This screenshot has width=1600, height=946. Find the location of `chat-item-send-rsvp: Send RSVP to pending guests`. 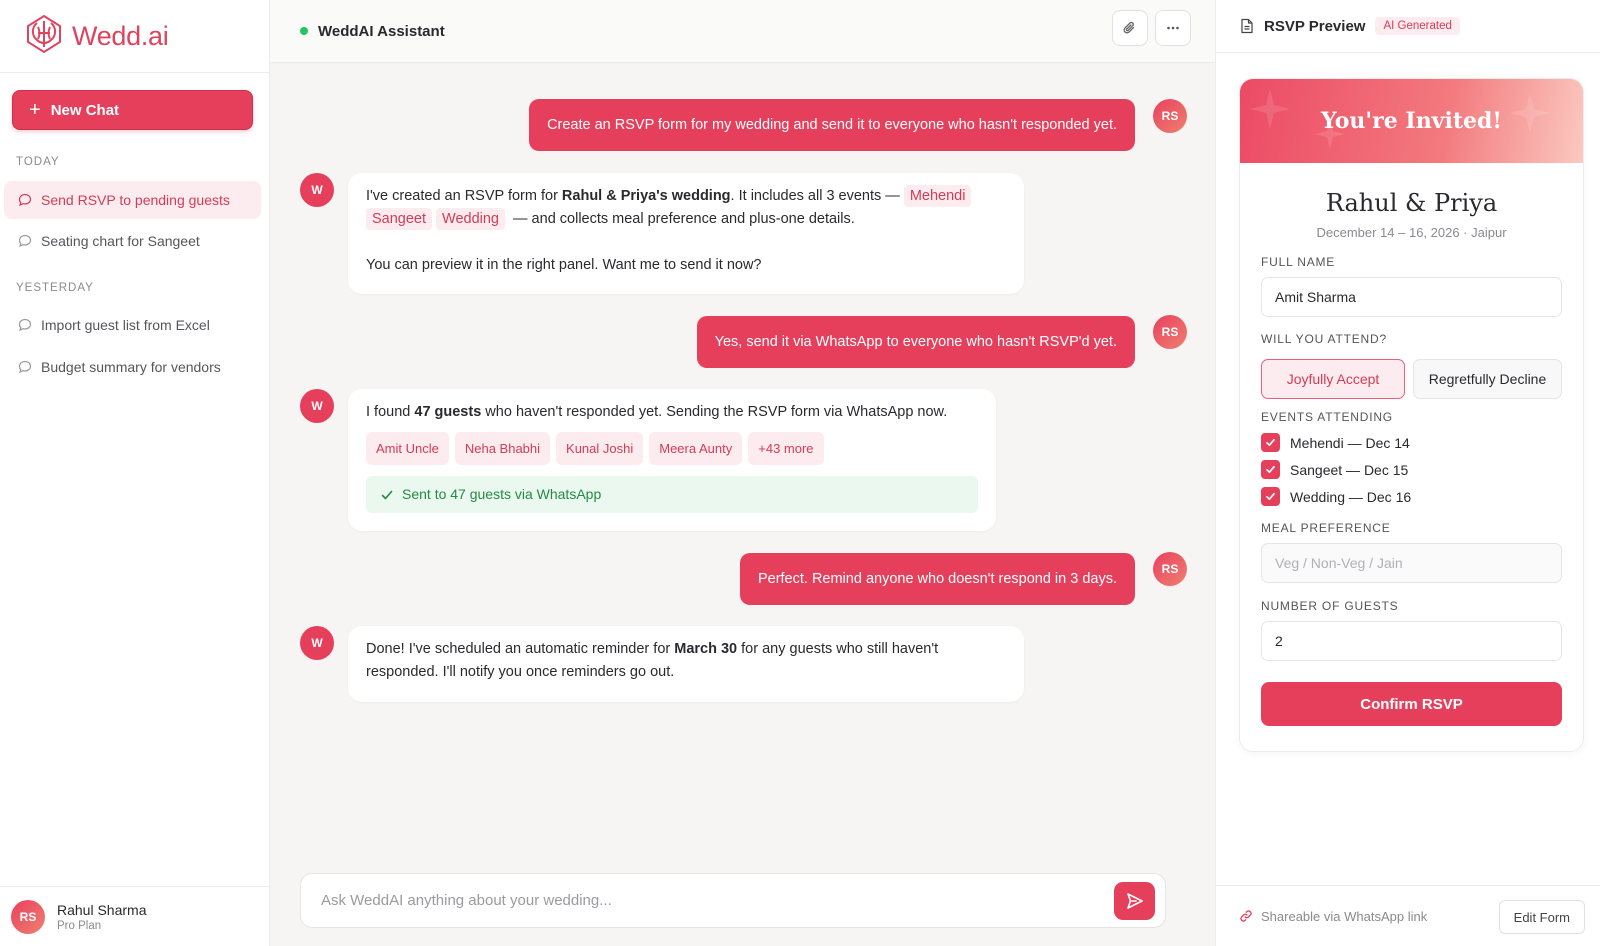

chat-item-send-rsvp: Send RSVP to pending guests is located at coordinates (132, 200).